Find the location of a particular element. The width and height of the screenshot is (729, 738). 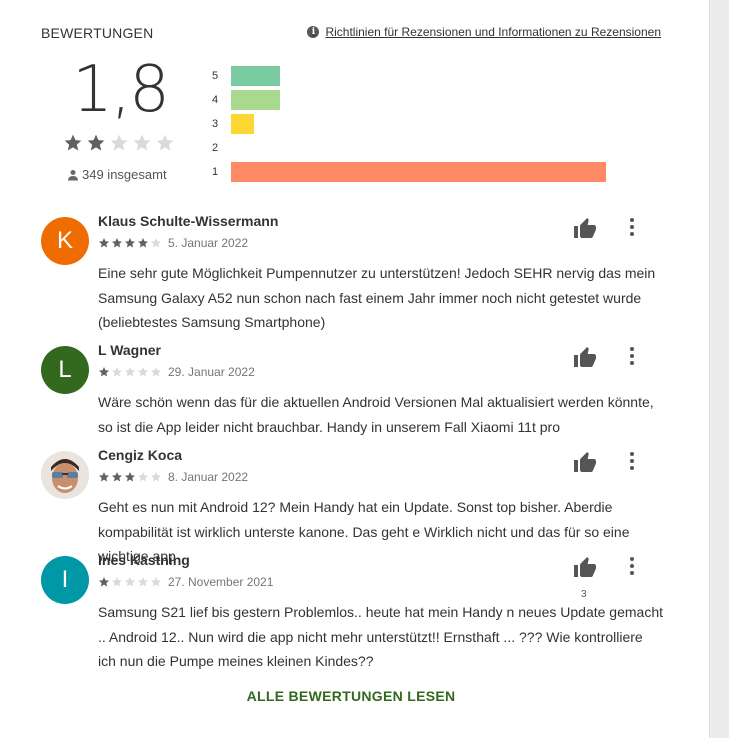

info-icon: i is located at coordinates (313, 32).